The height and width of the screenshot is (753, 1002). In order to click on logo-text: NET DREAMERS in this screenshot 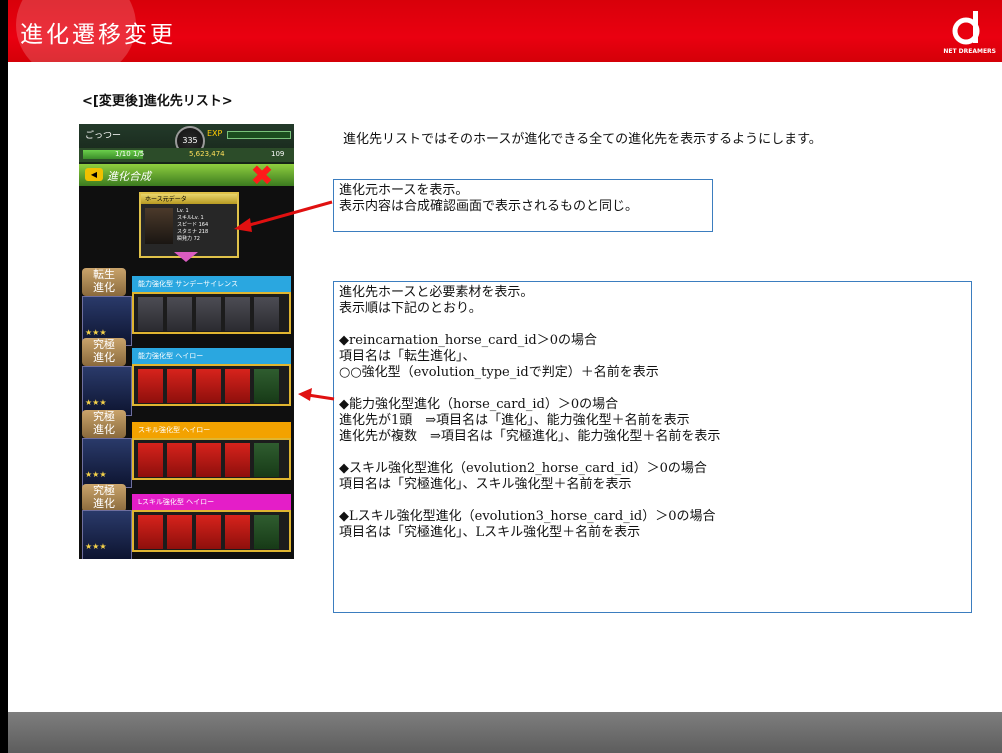, I will do `click(969, 51)`.